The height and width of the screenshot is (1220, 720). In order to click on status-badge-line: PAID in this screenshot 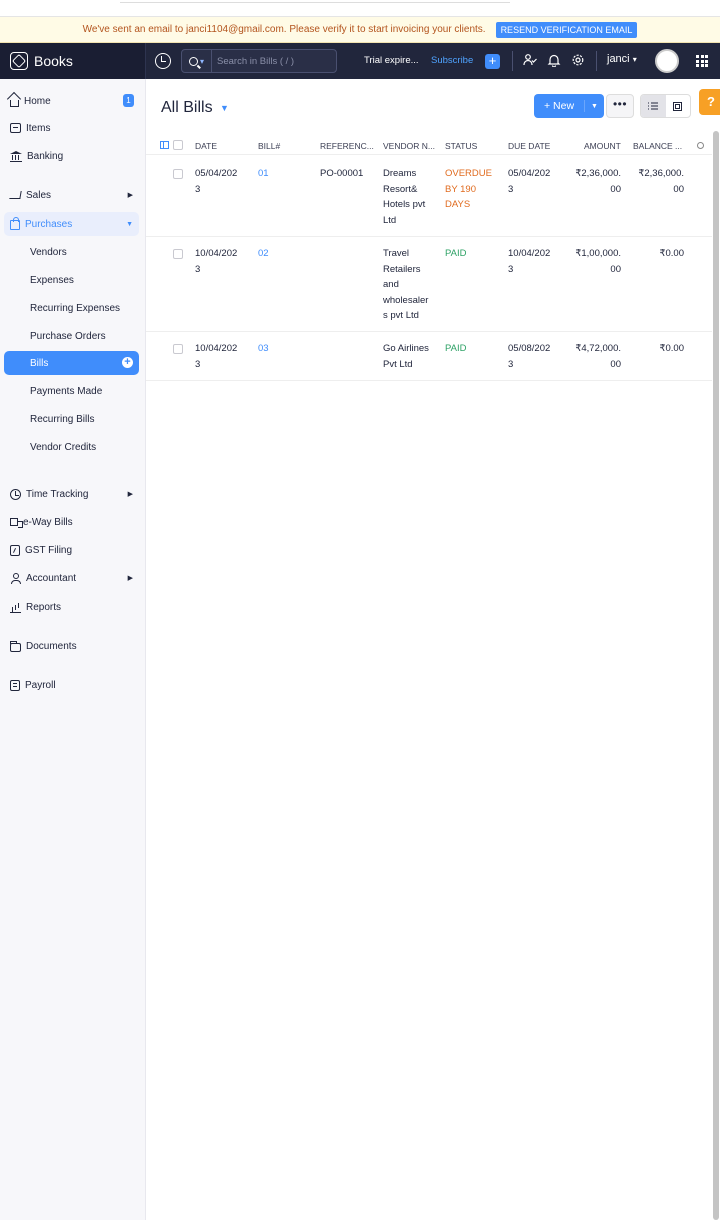, I will do `click(456, 348)`.